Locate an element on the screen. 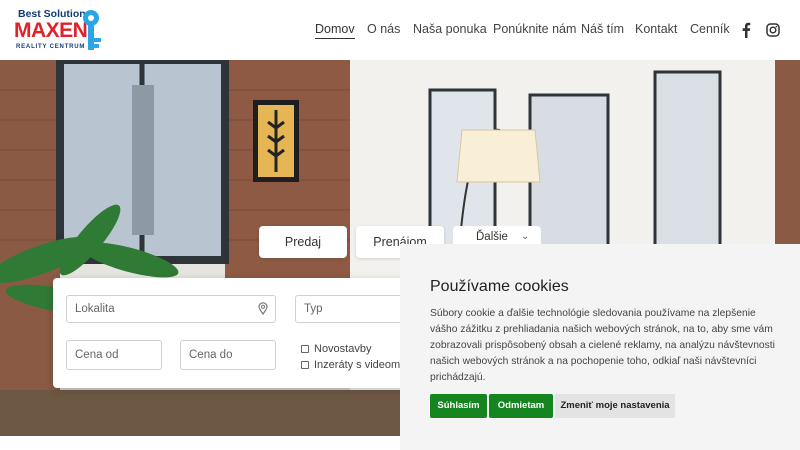 The image size is (800, 450). instagram-icon is located at coordinates (773, 30).